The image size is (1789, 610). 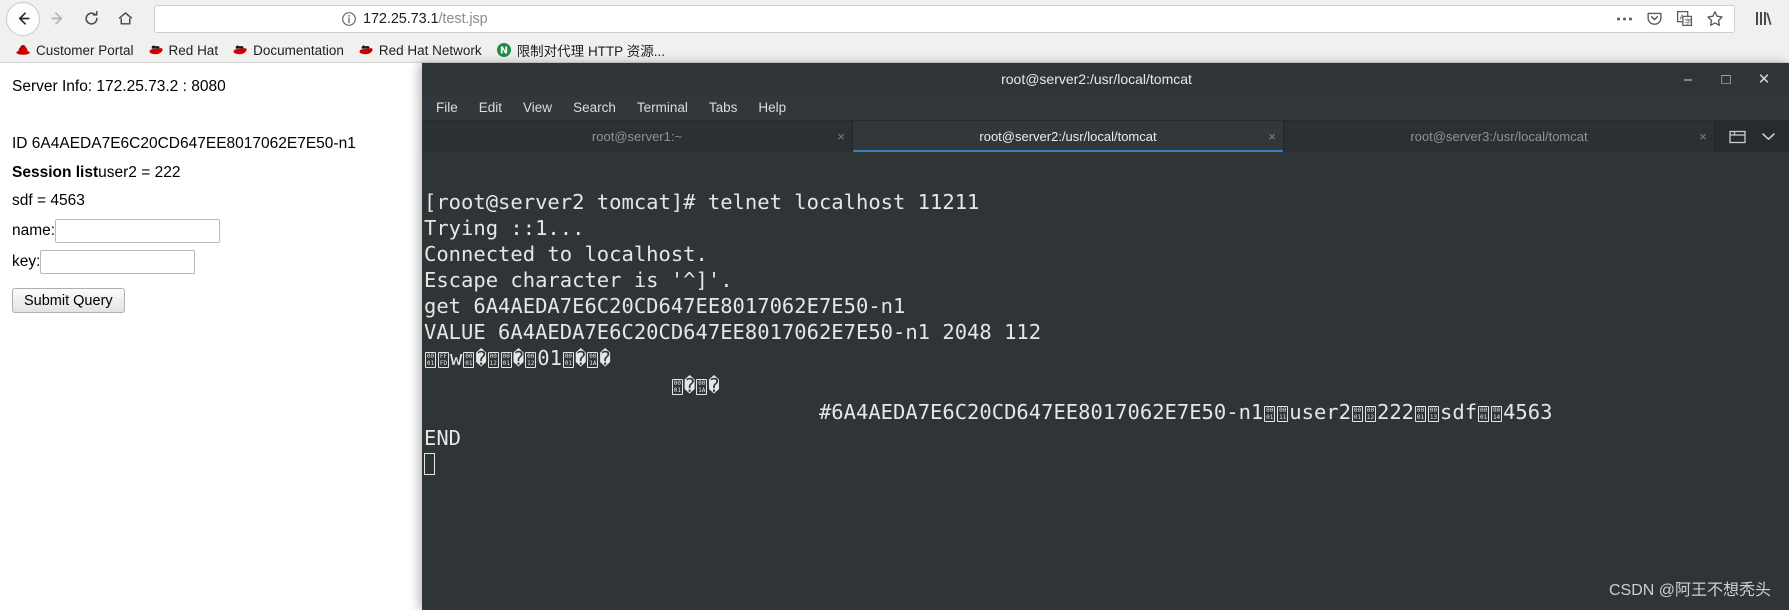 I want to click on key-input, so click(x=118, y=262).